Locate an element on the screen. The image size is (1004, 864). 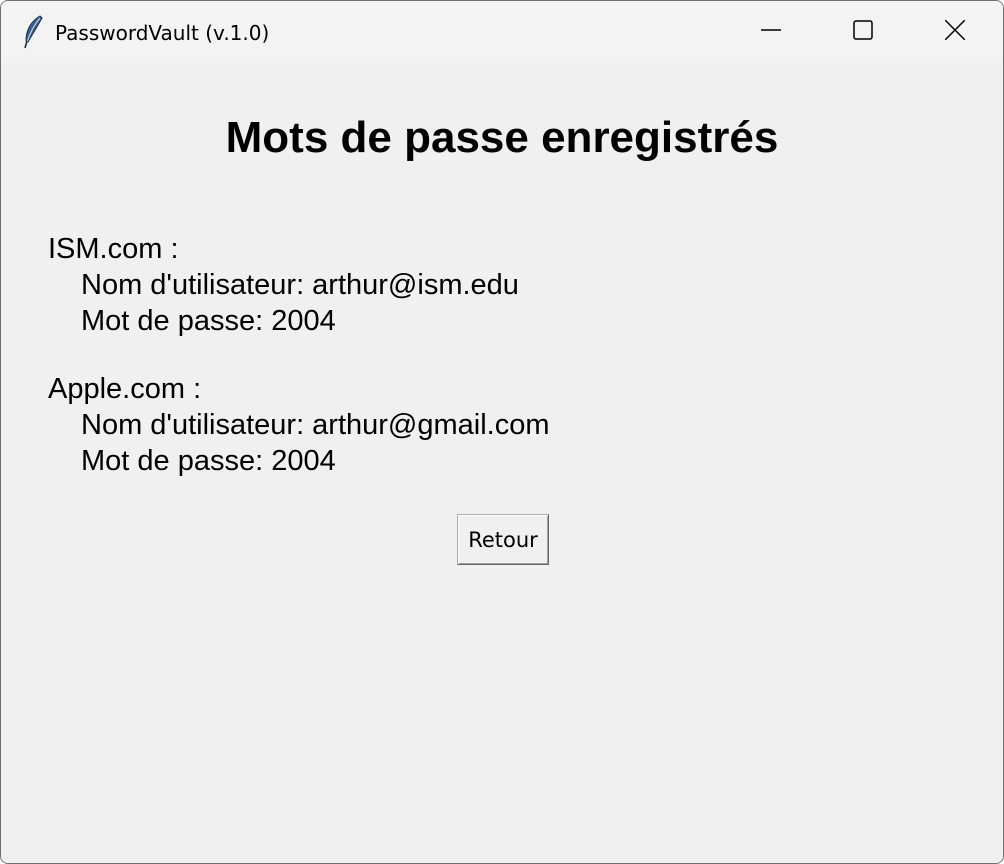
entry-username: Nom d'utilisateur: arthur@ism.edu is located at coordinates (300, 285).